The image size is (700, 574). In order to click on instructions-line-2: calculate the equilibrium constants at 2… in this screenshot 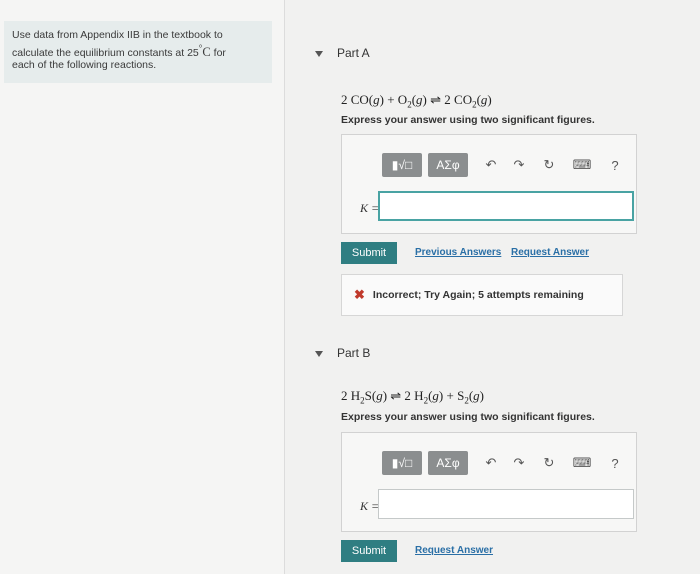, I will do `click(119, 50)`.